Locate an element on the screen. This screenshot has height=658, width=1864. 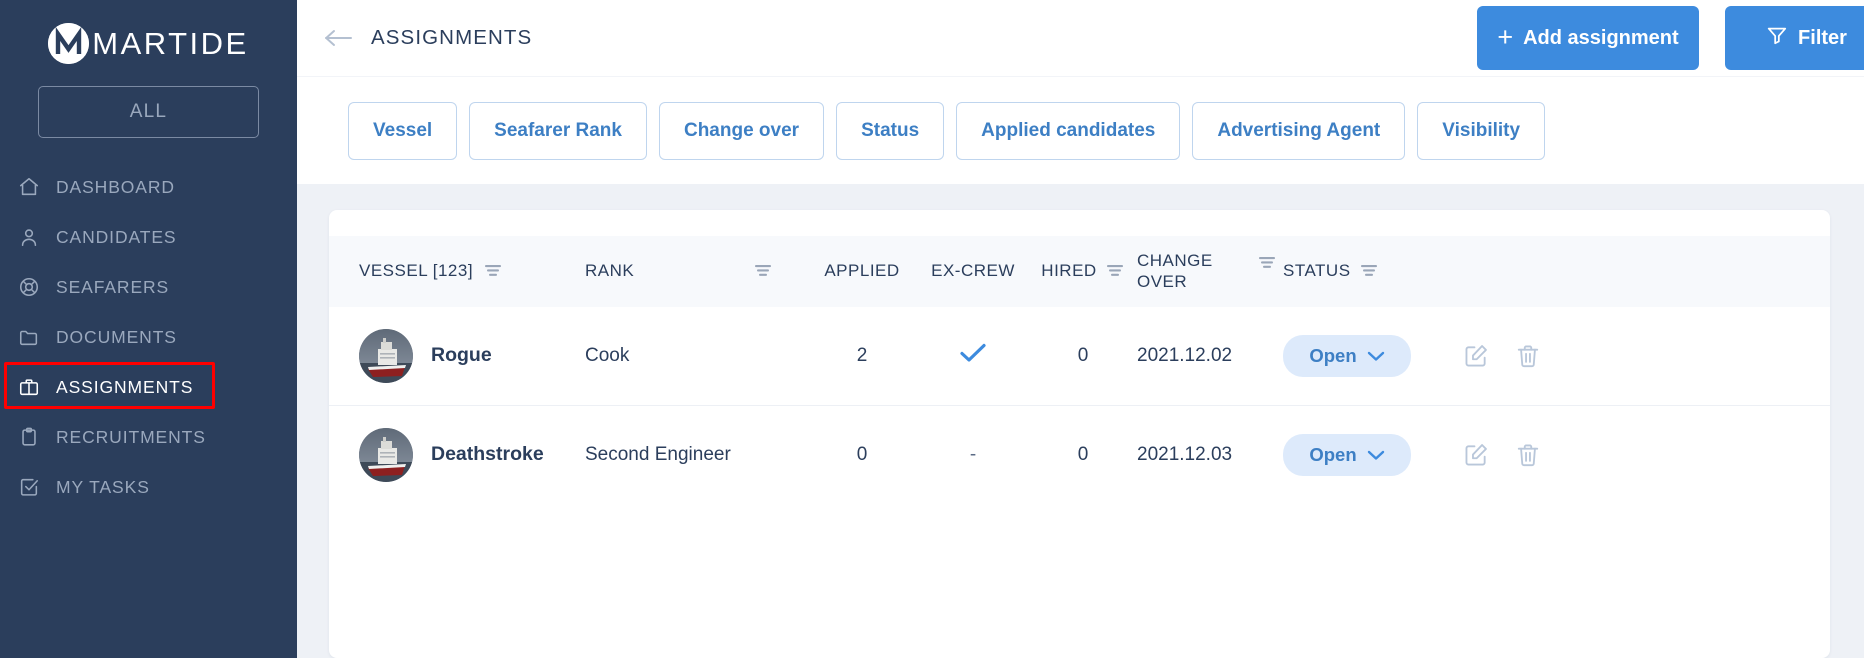
filter-pill-label: Status is located at coordinates (890, 130).